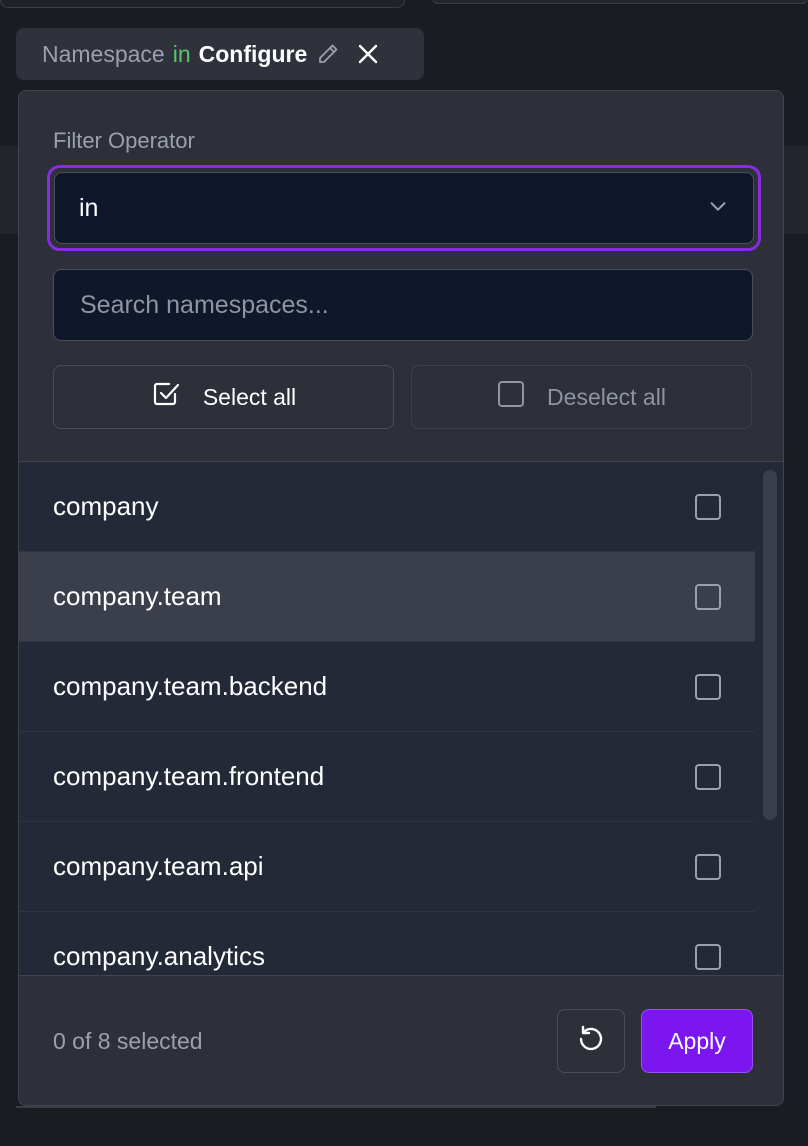  I want to click on deselect-all-button: Deselect all, so click(581, 397).